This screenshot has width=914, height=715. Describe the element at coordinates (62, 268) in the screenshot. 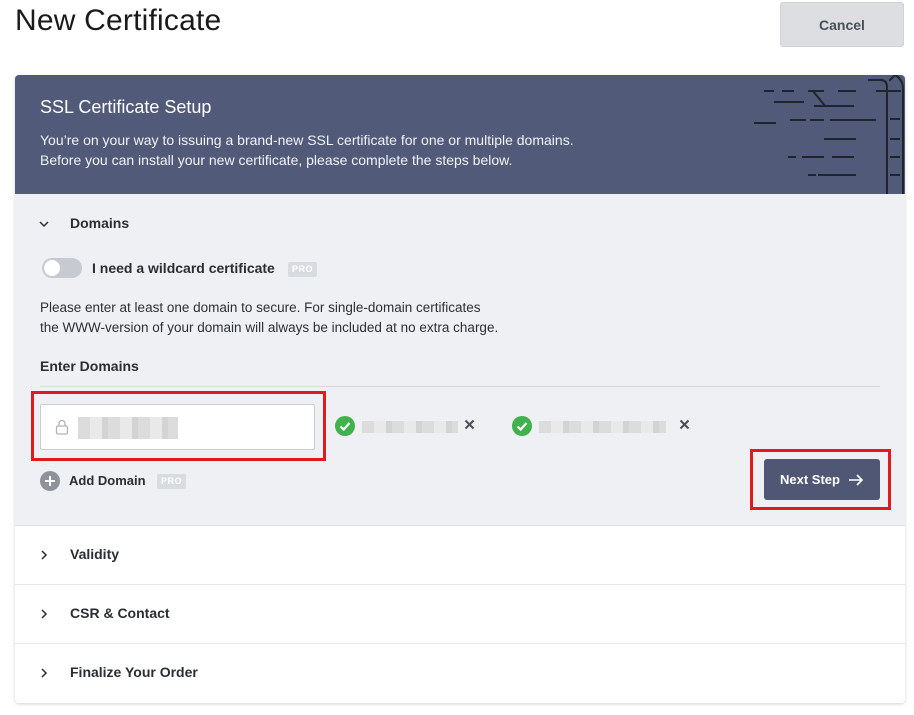

I see `wildcard-toggle` at that location.